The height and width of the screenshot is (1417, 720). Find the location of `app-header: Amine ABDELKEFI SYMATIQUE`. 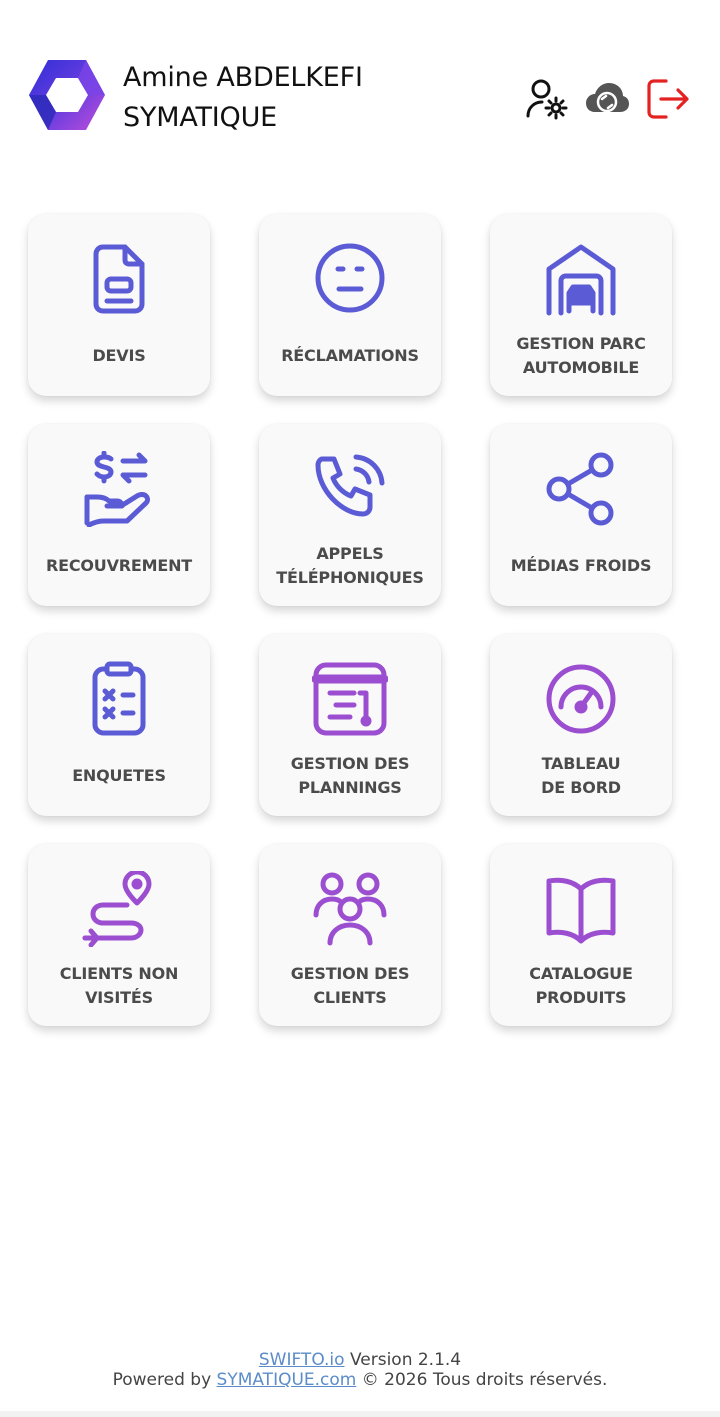

app-header: Amine ABDELKEFI SYMATIQUE is located at coordinates (360, 85).